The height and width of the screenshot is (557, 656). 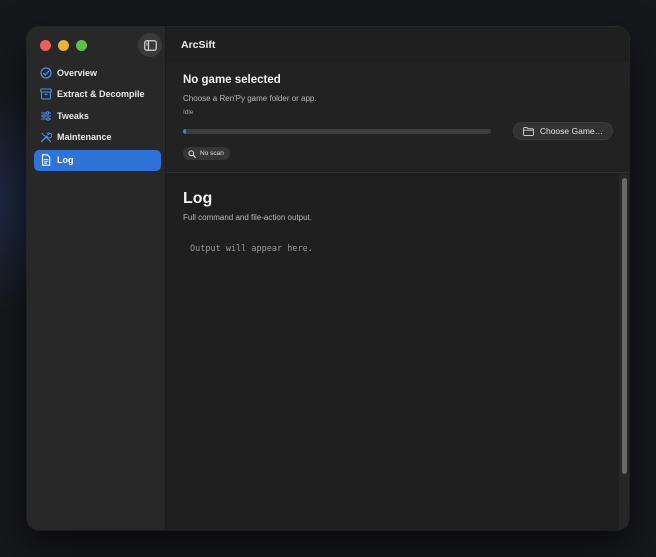 I want to click on status-state: Idle, so click(x=188, y=112).